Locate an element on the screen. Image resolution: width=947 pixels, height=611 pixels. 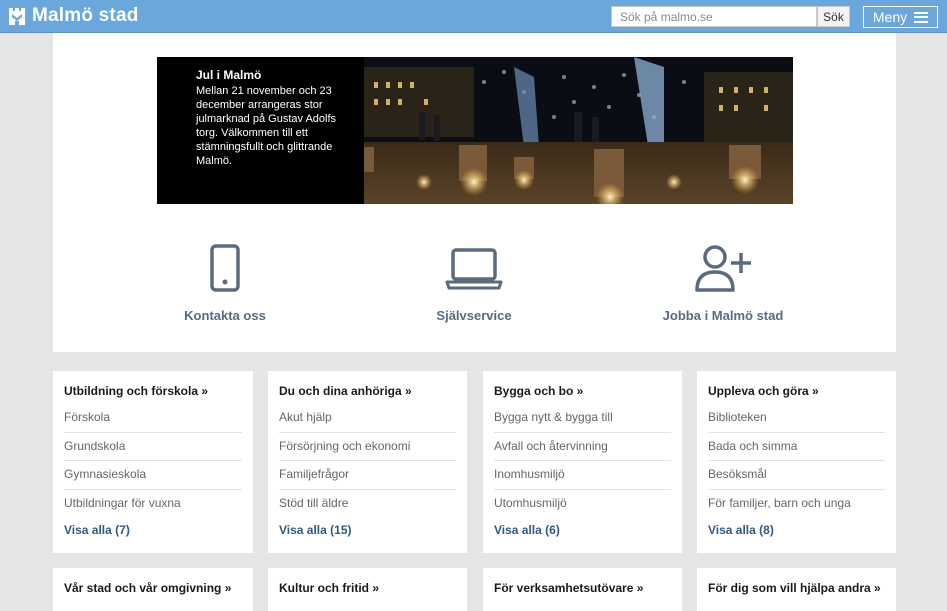
self-service-link: Självservice is located at coordinates (474, 283).